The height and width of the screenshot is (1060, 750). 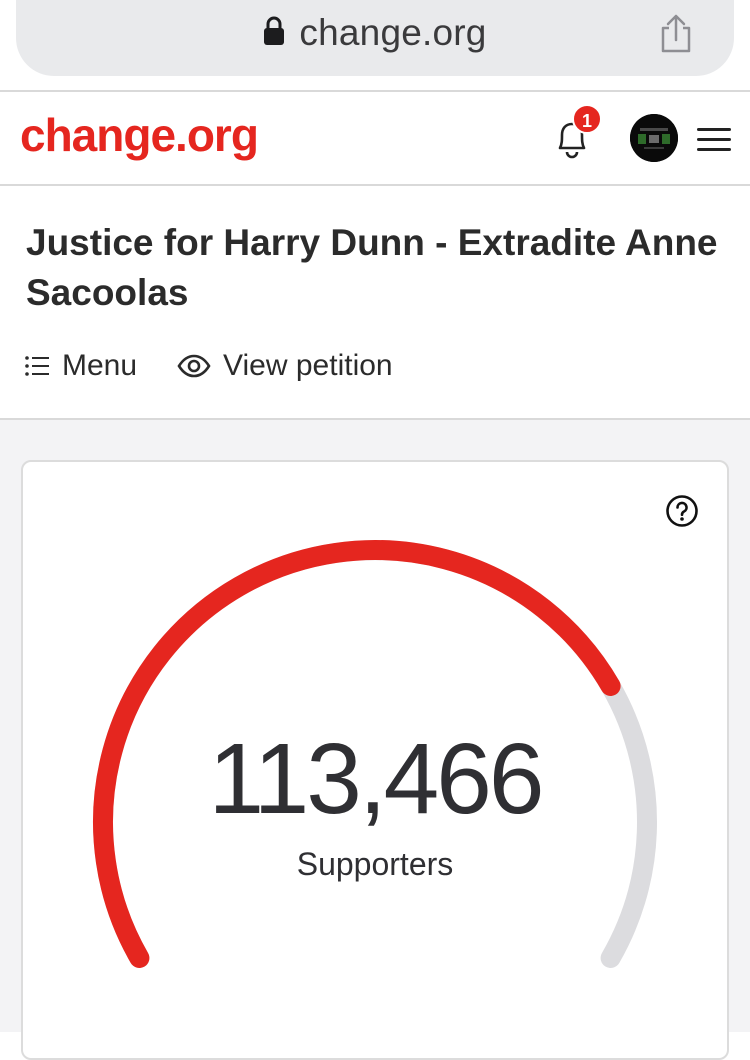 What do you see at coordinates (274, 31) in the screenshot?
I see `lock-icon` at bounding box center [274, 31].